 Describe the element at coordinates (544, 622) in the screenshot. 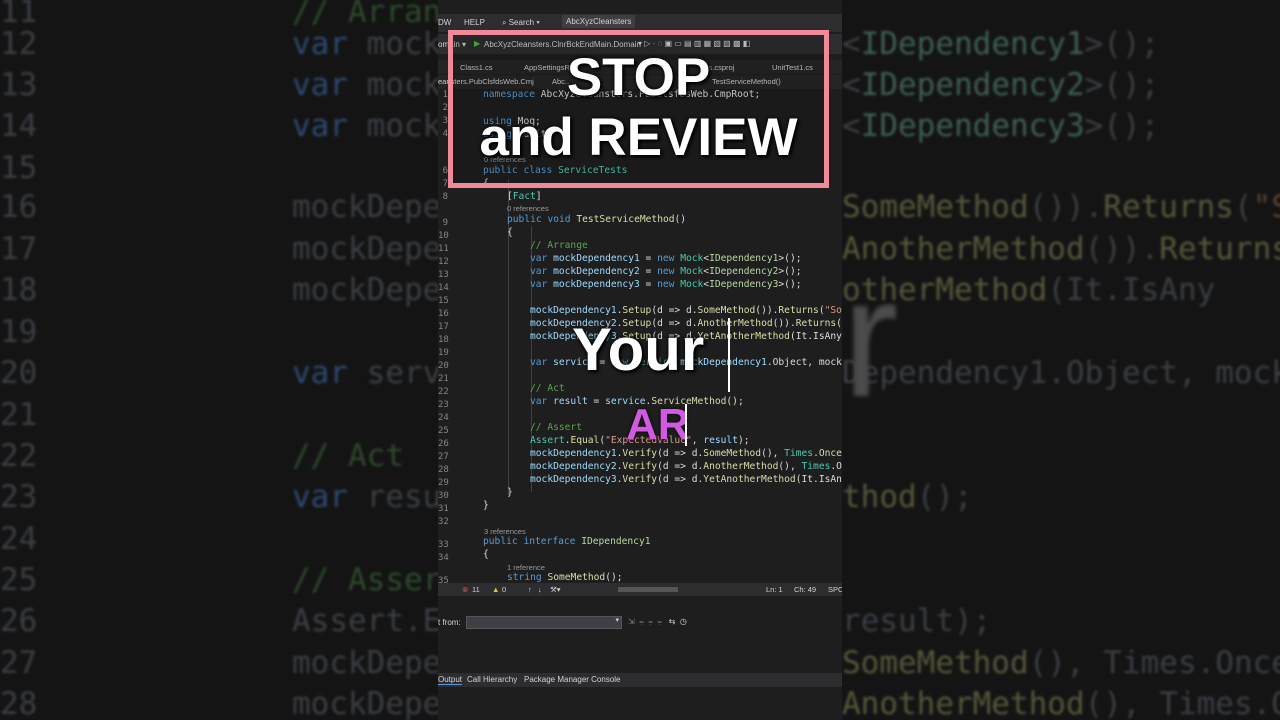

I see `output-source-select: ▾` at that location.